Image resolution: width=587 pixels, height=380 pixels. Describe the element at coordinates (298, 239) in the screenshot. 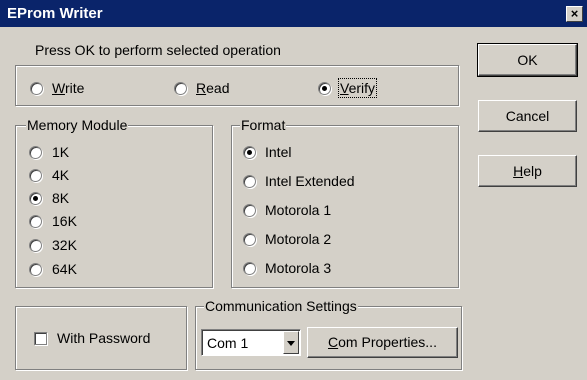

I see `format-motorola-2-label: Motorola 2` at that location.